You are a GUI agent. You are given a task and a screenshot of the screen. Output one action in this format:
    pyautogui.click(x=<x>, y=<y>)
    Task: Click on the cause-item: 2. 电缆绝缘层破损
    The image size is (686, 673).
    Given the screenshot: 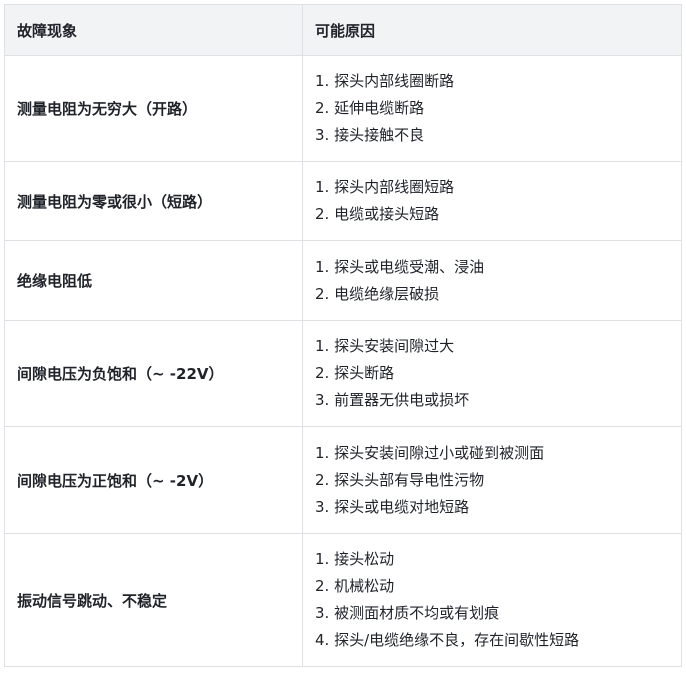 What is the action you would take?
    pyautogui.click(x=377, y=293)
    